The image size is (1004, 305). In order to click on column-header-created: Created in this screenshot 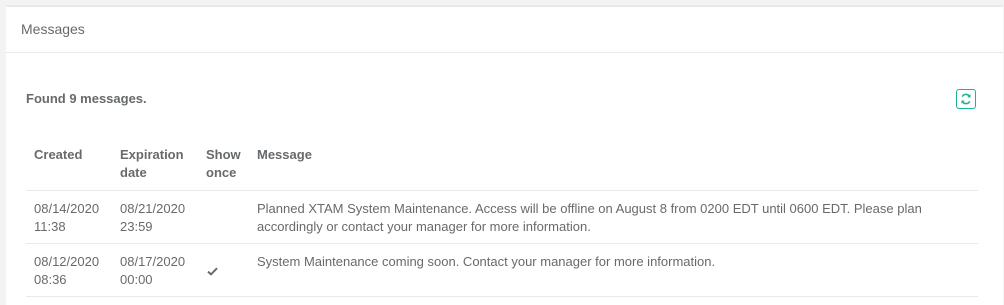, I will do `click(69, 165)`.